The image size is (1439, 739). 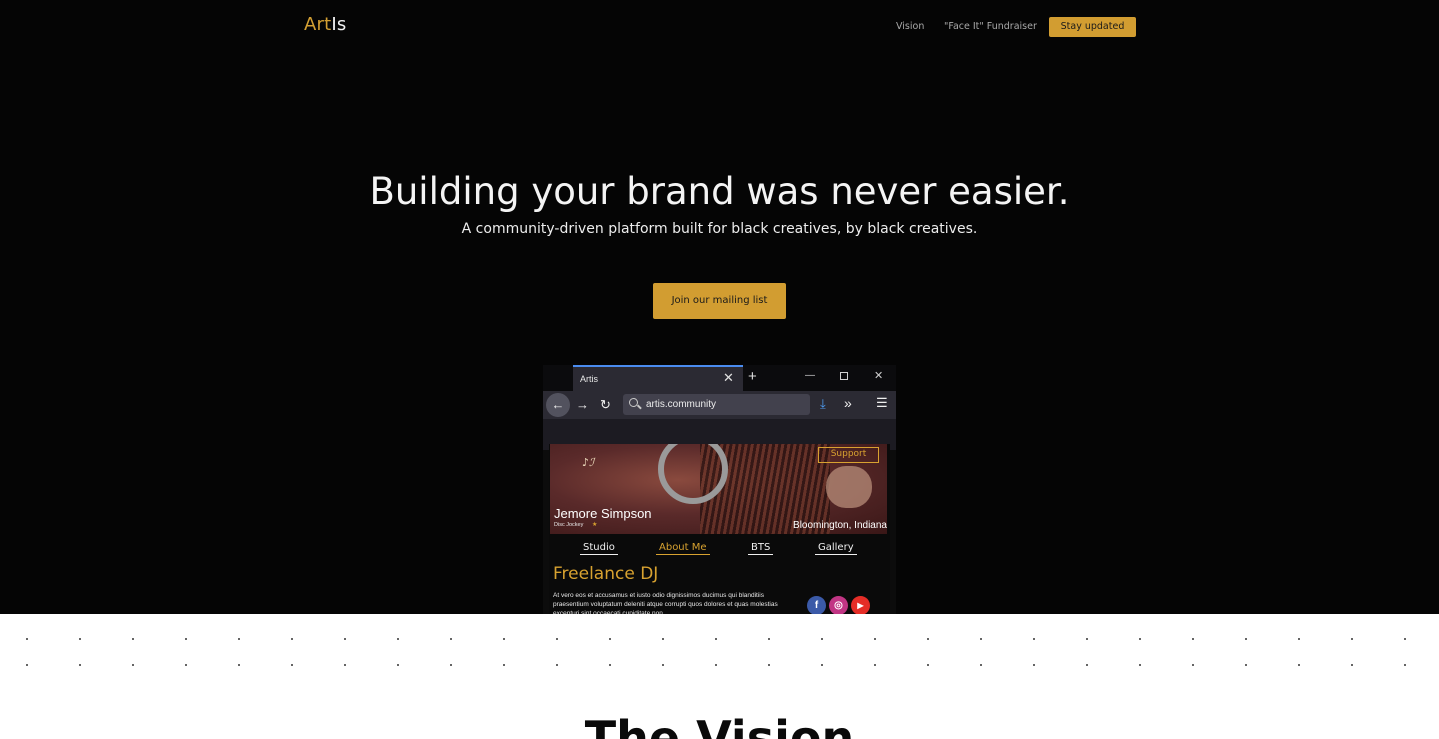 What do you see at coordinates (603, 513) in the screenshot?
I see `profile-name: Jemore Simpson` at bounding box center [603, 513].